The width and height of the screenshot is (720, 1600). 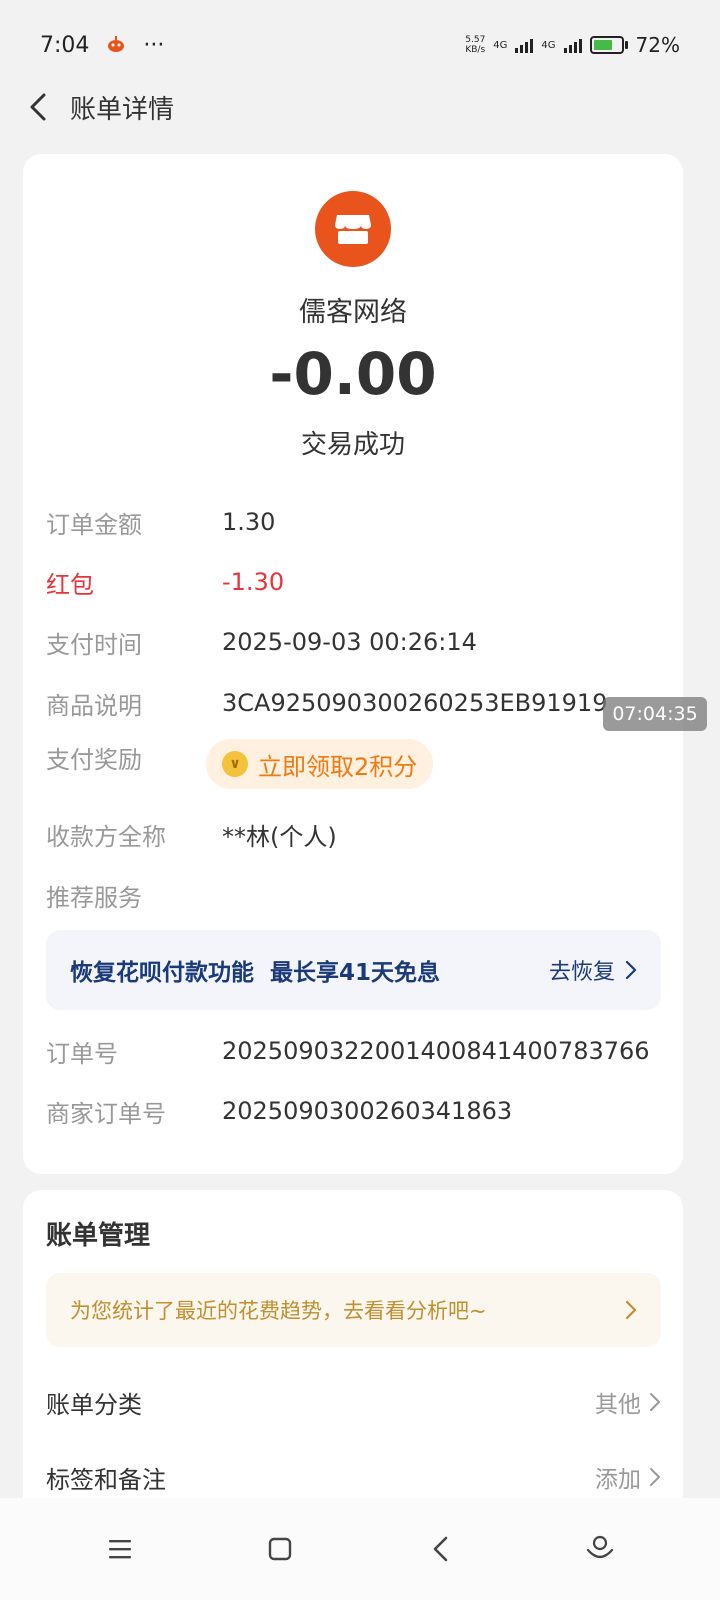 I want to click on sim2-label: 4G, so click(x=548, y=45).